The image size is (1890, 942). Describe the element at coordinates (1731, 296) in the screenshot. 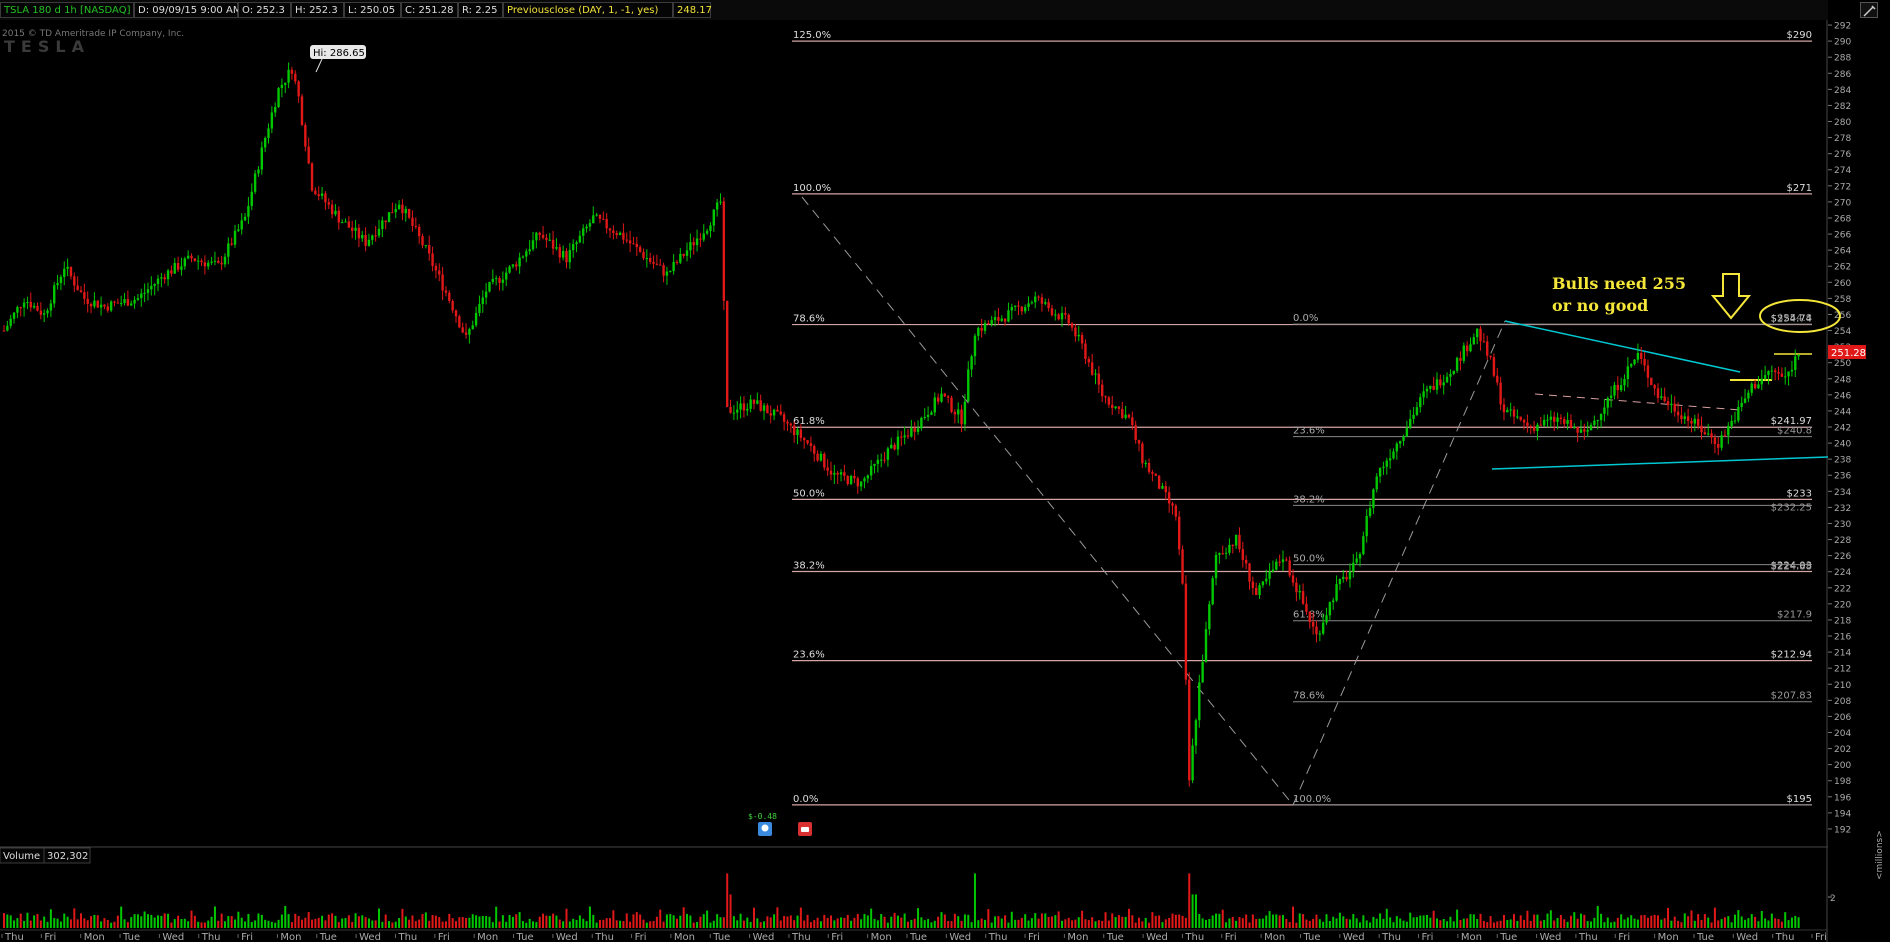

I see `down-arrow-icon` at that location.